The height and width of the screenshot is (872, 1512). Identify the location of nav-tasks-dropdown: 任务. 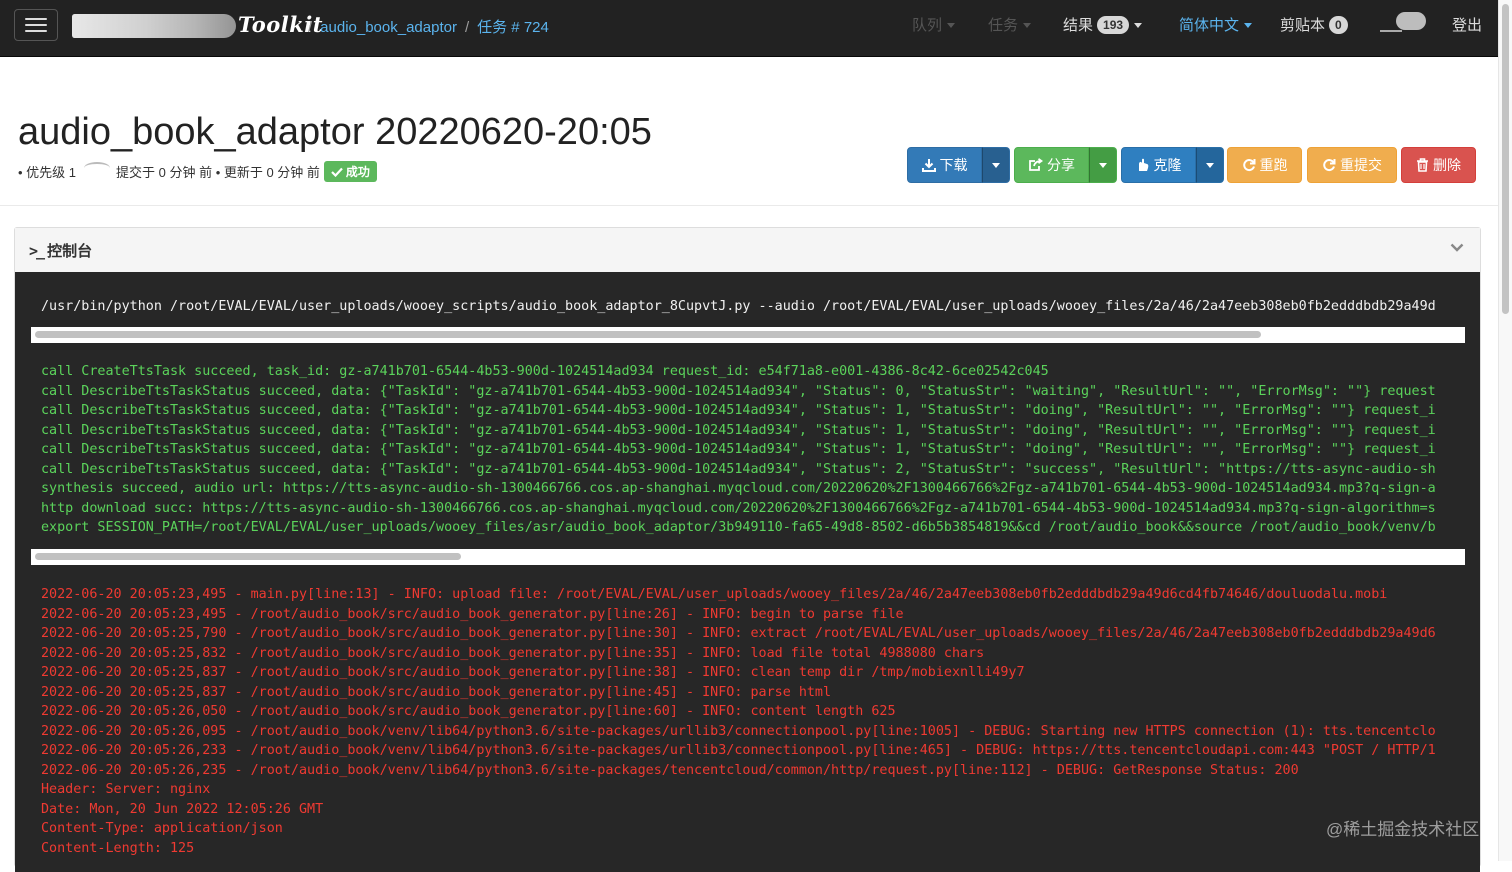
(1010, 26).